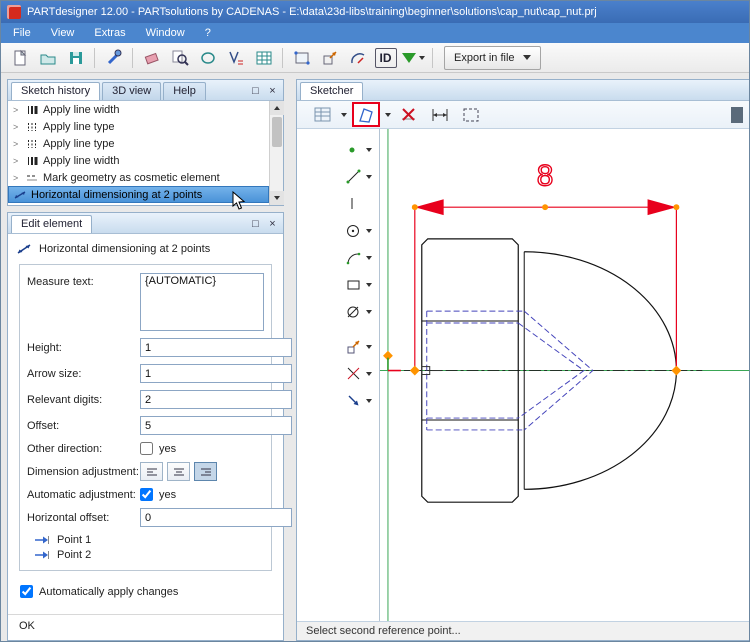  What do you see at coordinates (235, 57) in the screenshot?
I see `variable-dimension-button` at bounding box center [235, 57].